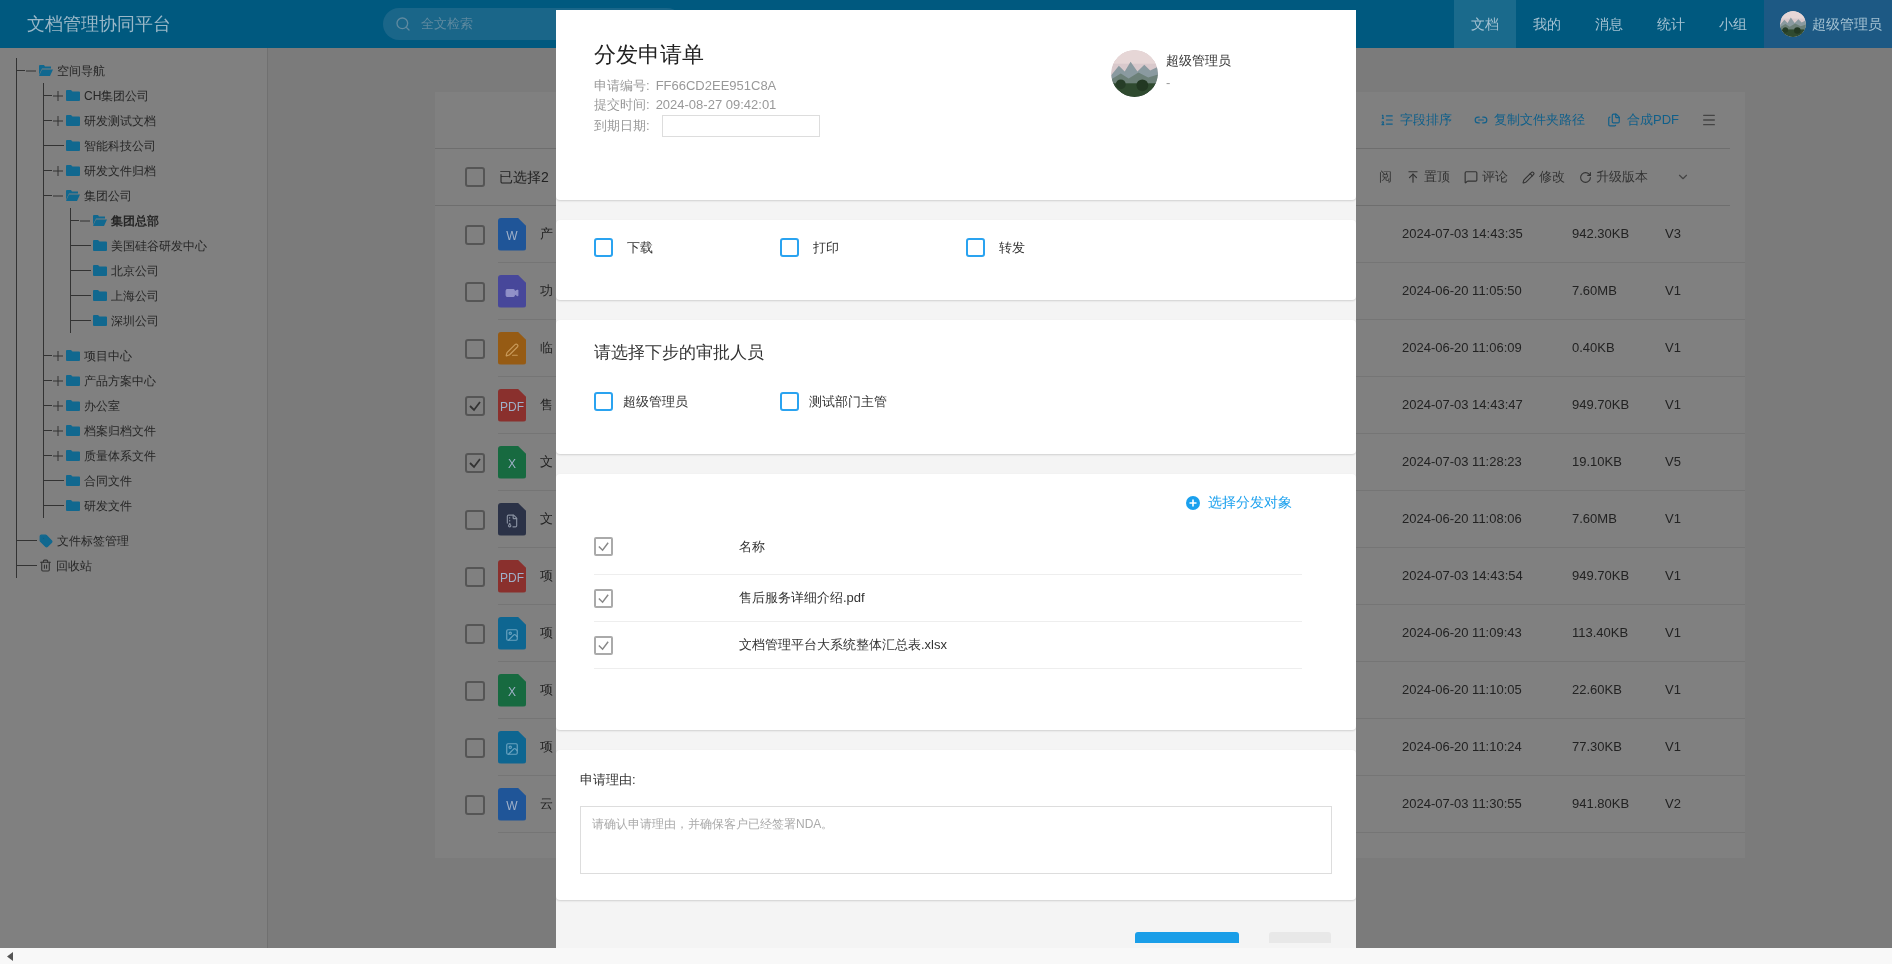  What do you see at coordinates (740, 126) in the screenshot?
I see `date-field` at bounding box center [740, 126].